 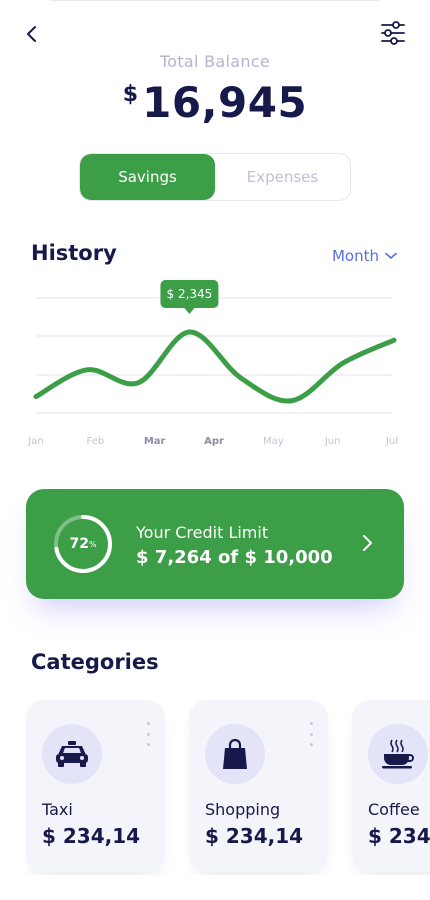 I want to click on currency-symbol: $, so click(x=130, y=94).